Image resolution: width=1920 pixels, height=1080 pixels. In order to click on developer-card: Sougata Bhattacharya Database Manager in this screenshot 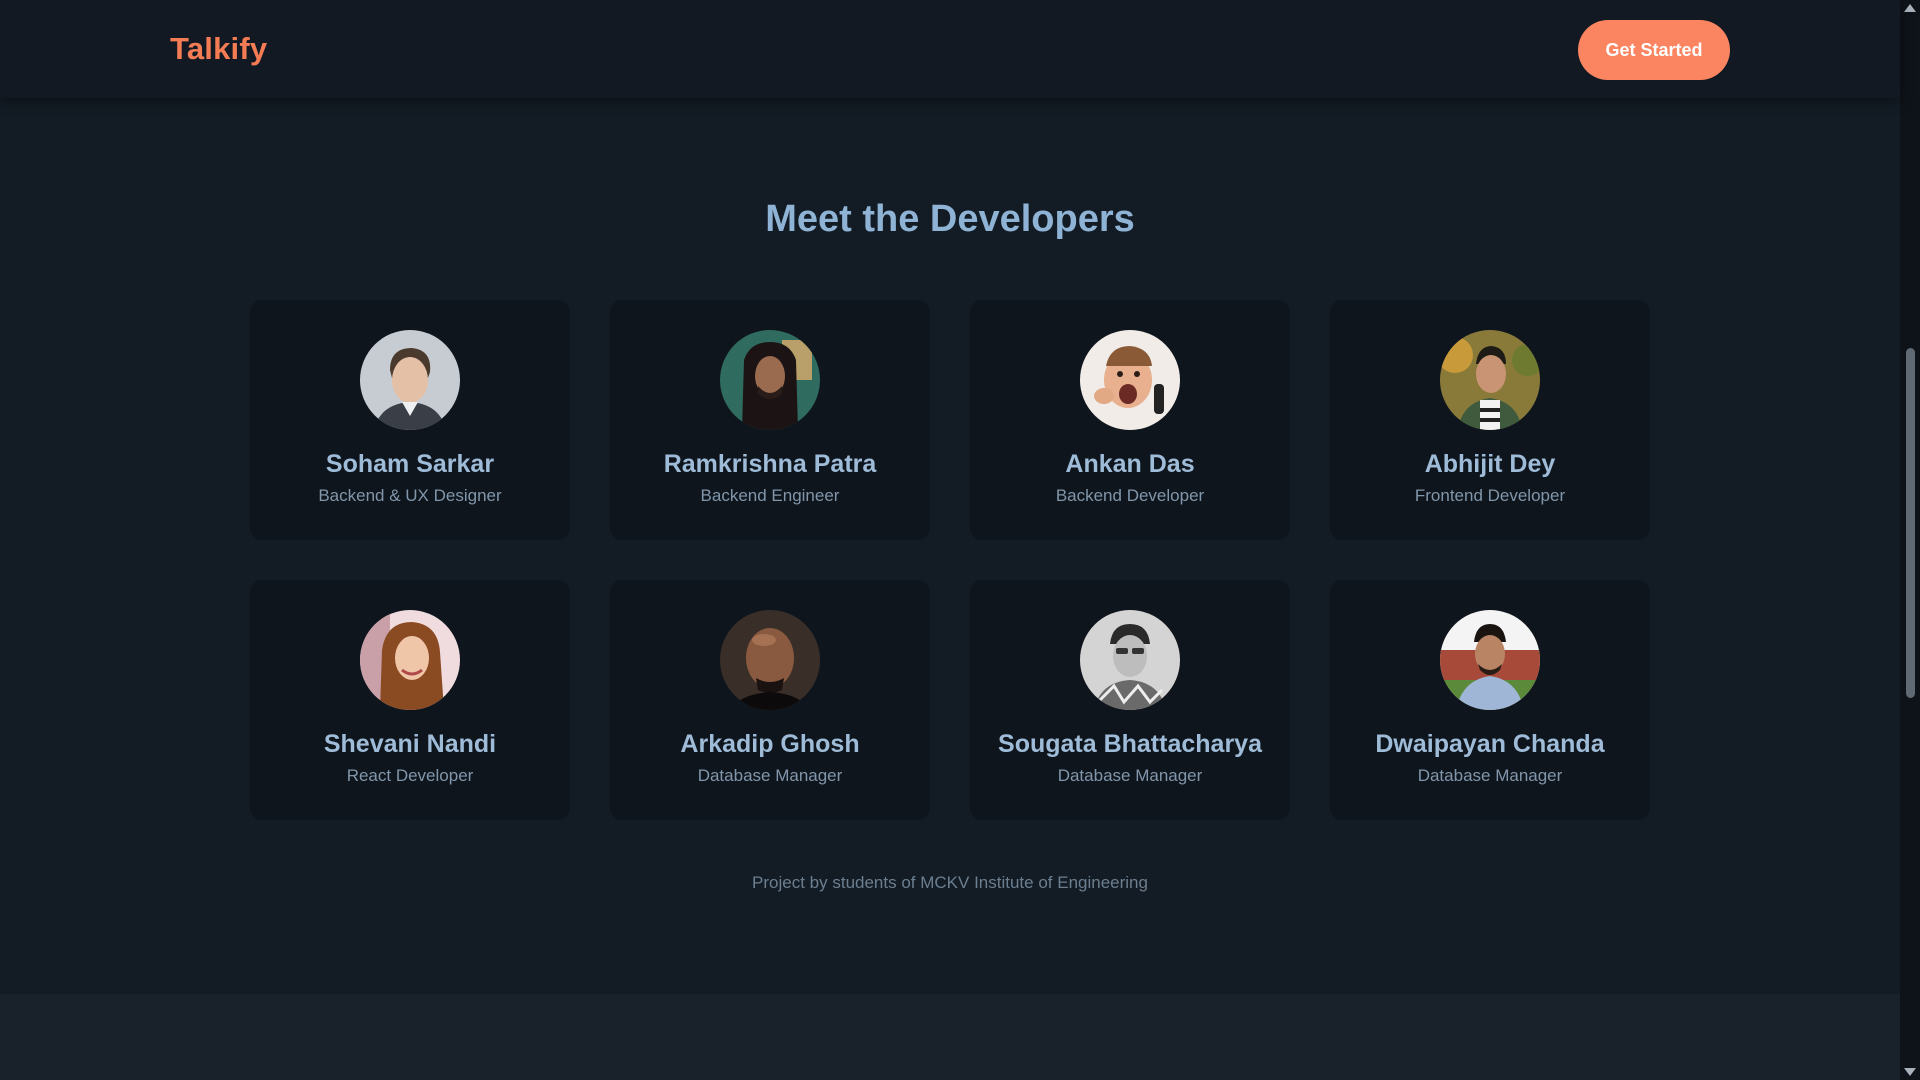, I will do `click(1130, 700)`.